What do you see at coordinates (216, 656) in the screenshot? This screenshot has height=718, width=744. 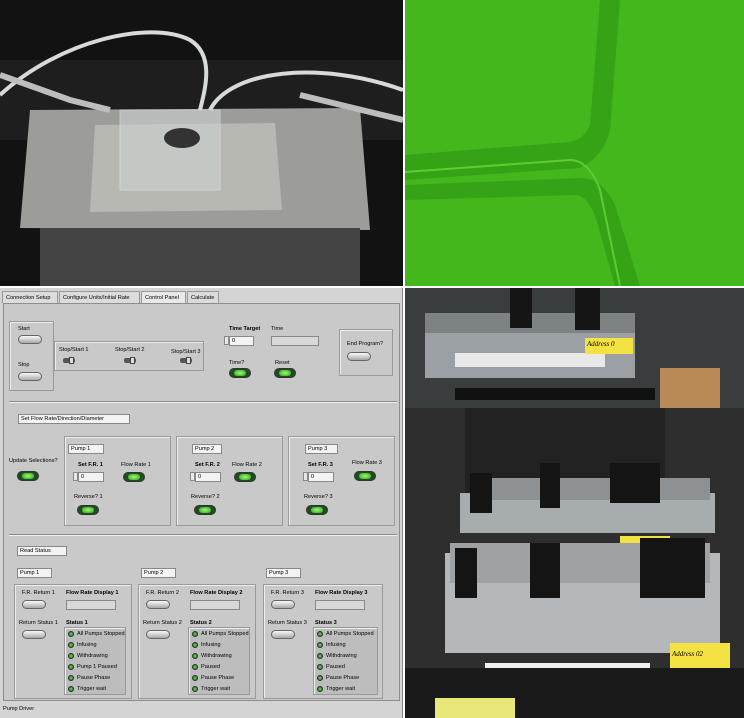 I see `status-2-item: Withdrawing` at bounding box center [216, 656].